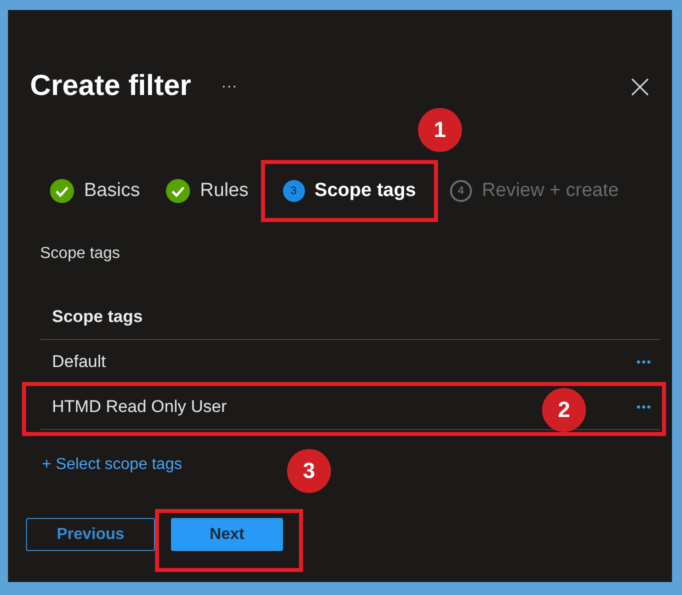 This screenshot has height=595, width=682. Describe the element at coordinates (534, 191) in the screenshot. I see `wizard-step-tab: 4 Review + create` at that location.